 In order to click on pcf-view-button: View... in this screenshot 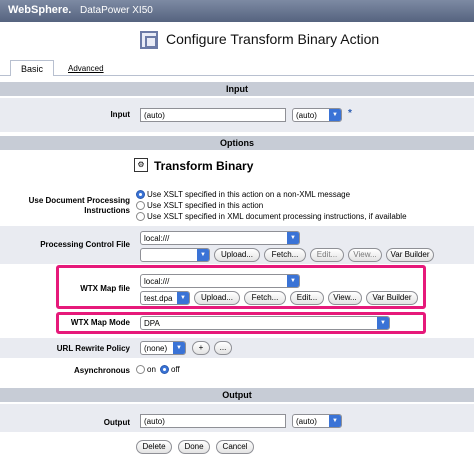, I will do `click(365, 255)`.